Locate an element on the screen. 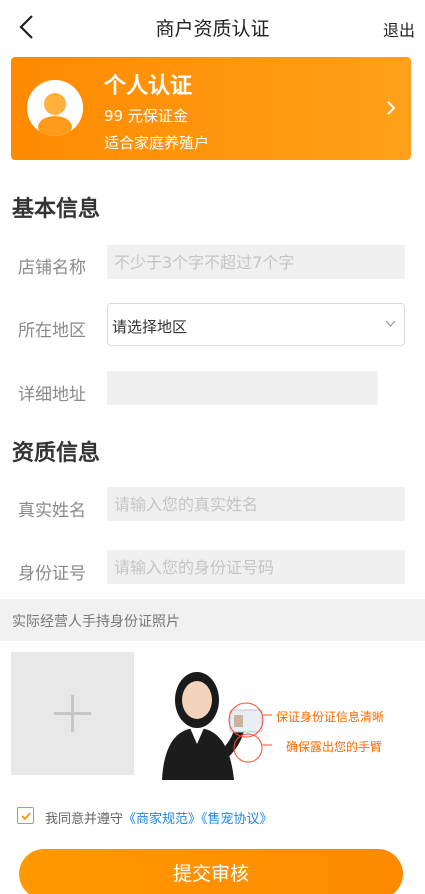 The width and height of the screenshot is (425, 894). banner-title: 个人认证 is located at coordinates (148, 86).